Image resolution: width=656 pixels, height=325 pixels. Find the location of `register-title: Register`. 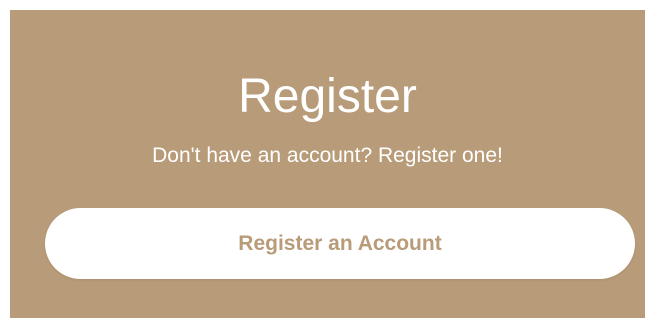

register-title: Register is located at coordinates (327, 96).